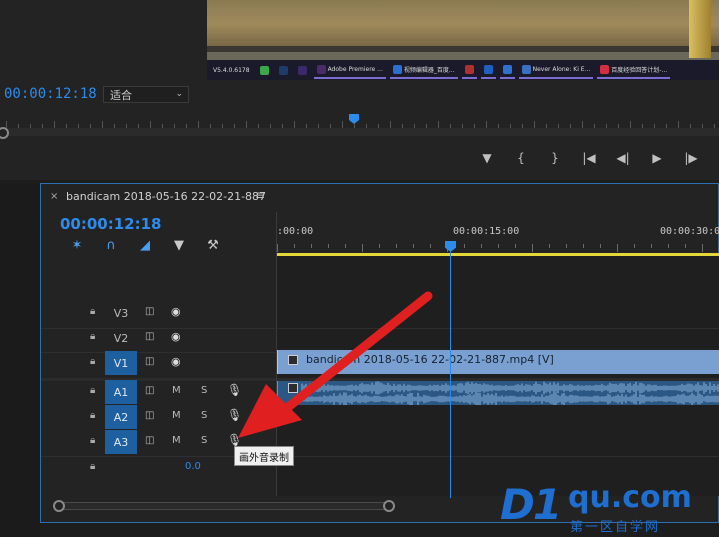  I want to click on mark-in-button: {, so click(521, 158).